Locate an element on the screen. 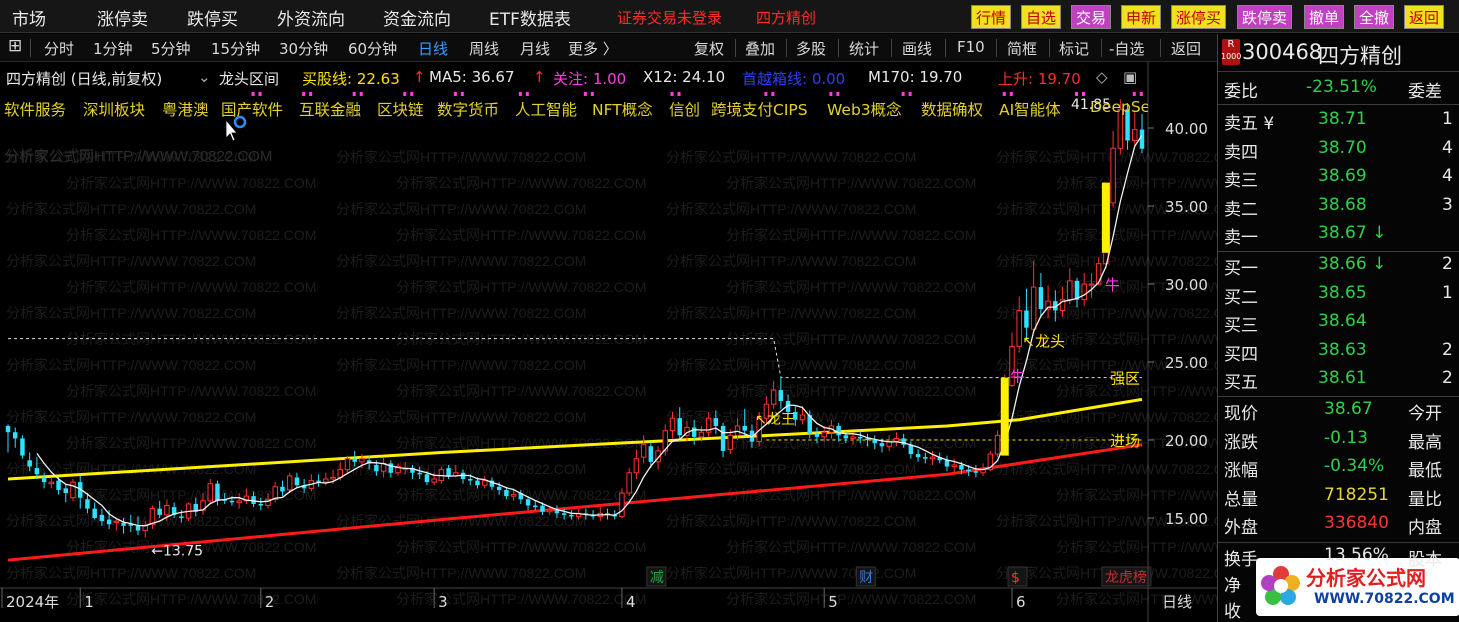  action-back: 返回 is located at coordinates (1186, 48).